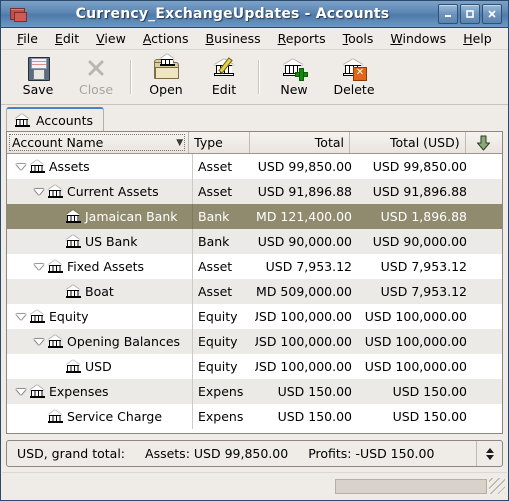 The height and width of the screenshot is (501, 509). Describe the element at coordinates (489, 453) in the screenshot. I see `summary-stepper` at that location.